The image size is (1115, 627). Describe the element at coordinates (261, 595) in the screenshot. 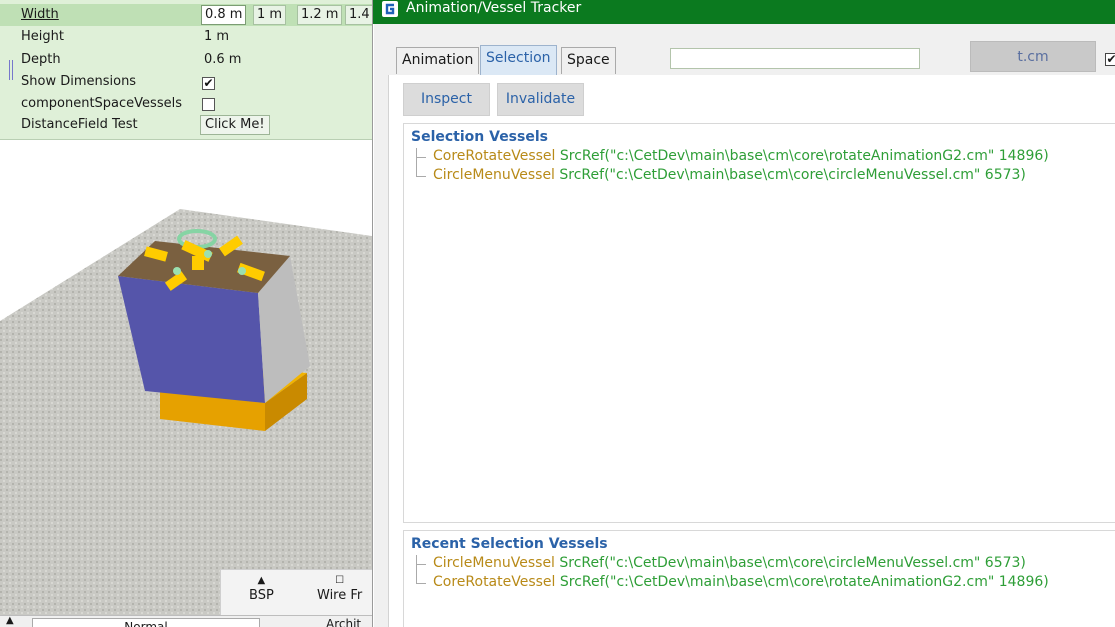

I see `bsp-label: BSP` at that location.